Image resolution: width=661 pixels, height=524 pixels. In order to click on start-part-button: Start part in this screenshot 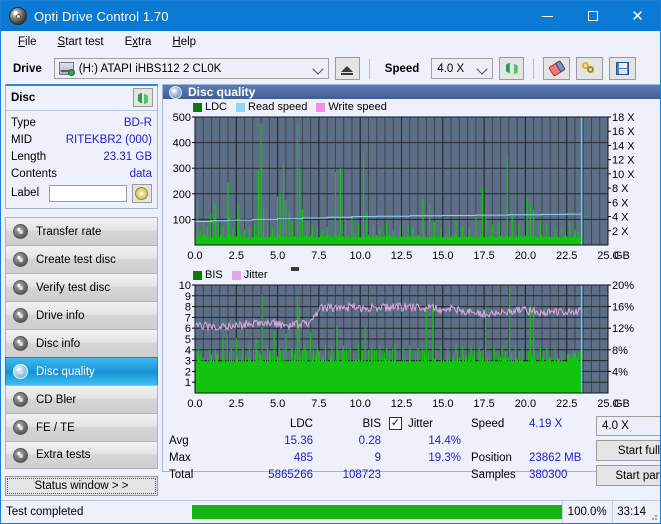, I will do `click(628, 475)`.